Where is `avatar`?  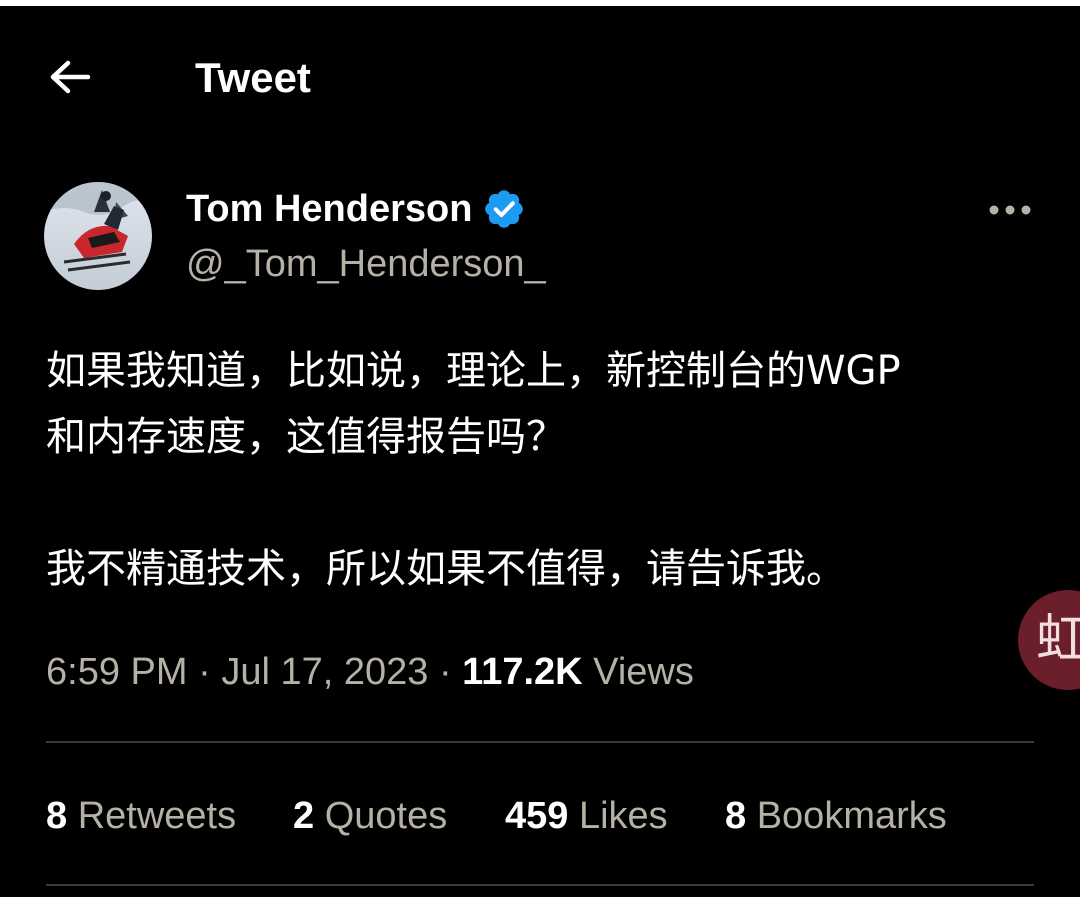 avatar is located at coordinates (98, 236).